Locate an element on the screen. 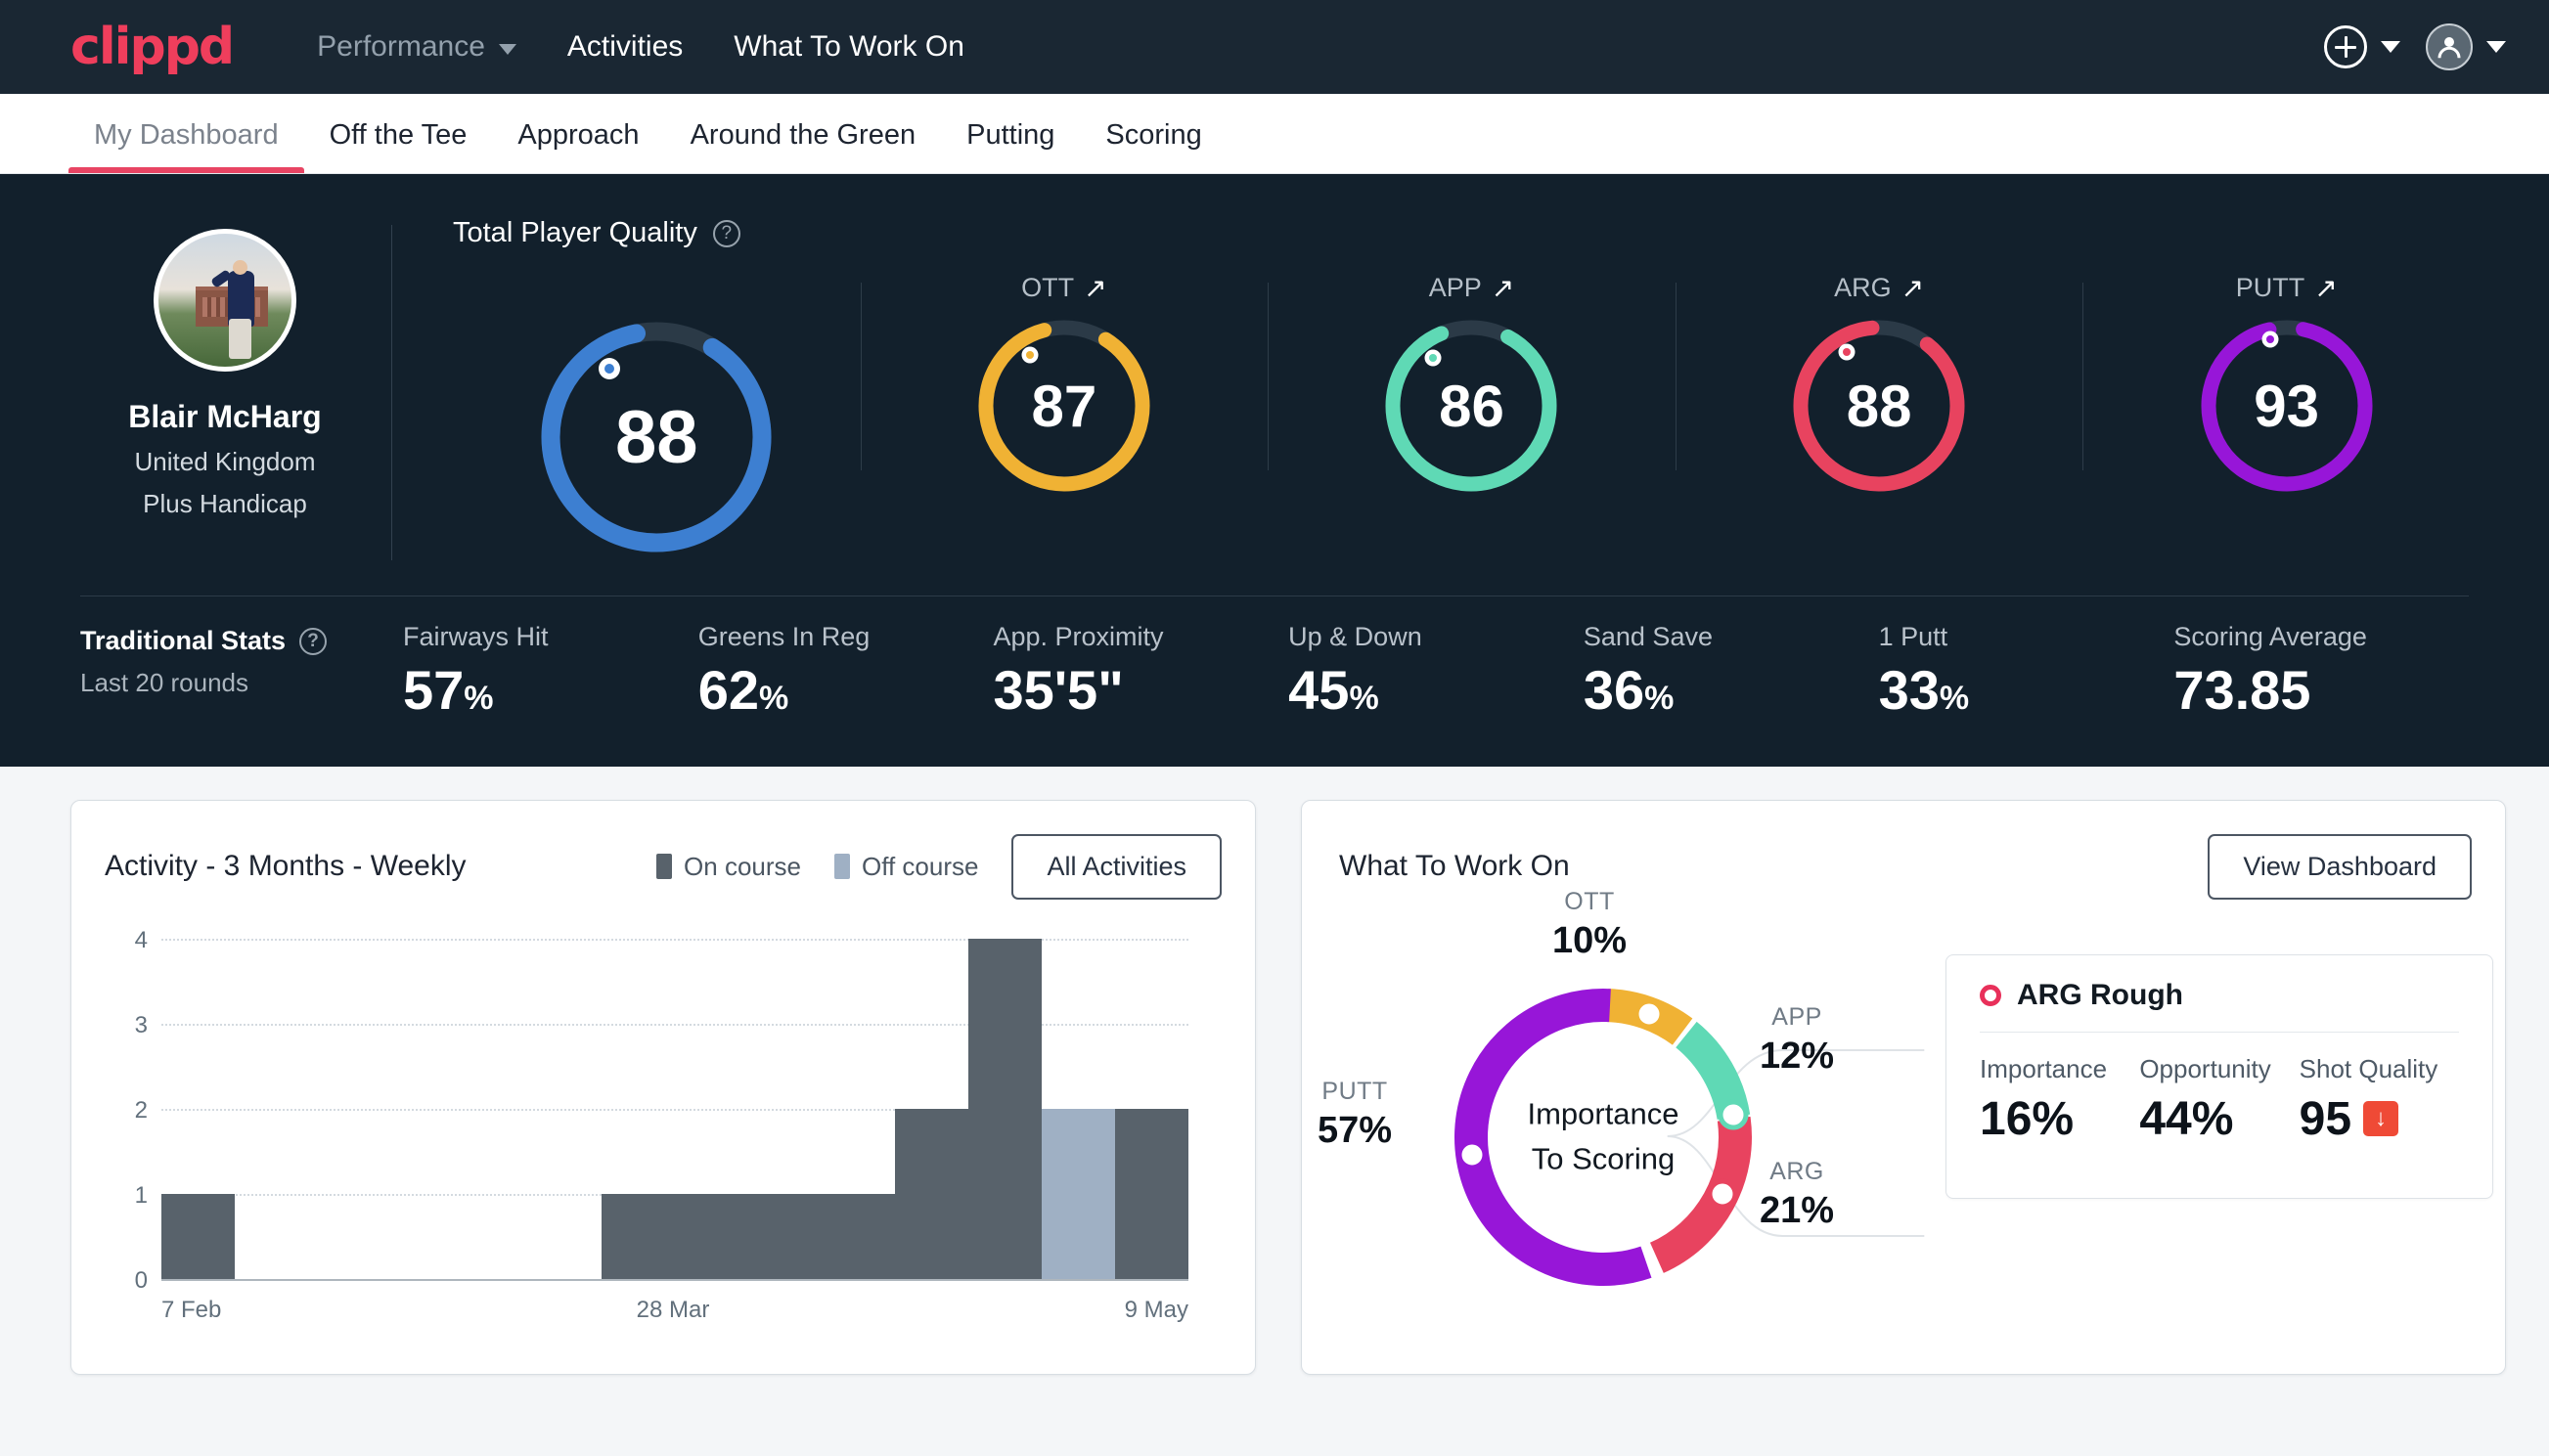 This screenshot has width=2549, height=1456. bar-chart-plot-area: 4 3 2 1 0 is located at coordinates (662, 1110).